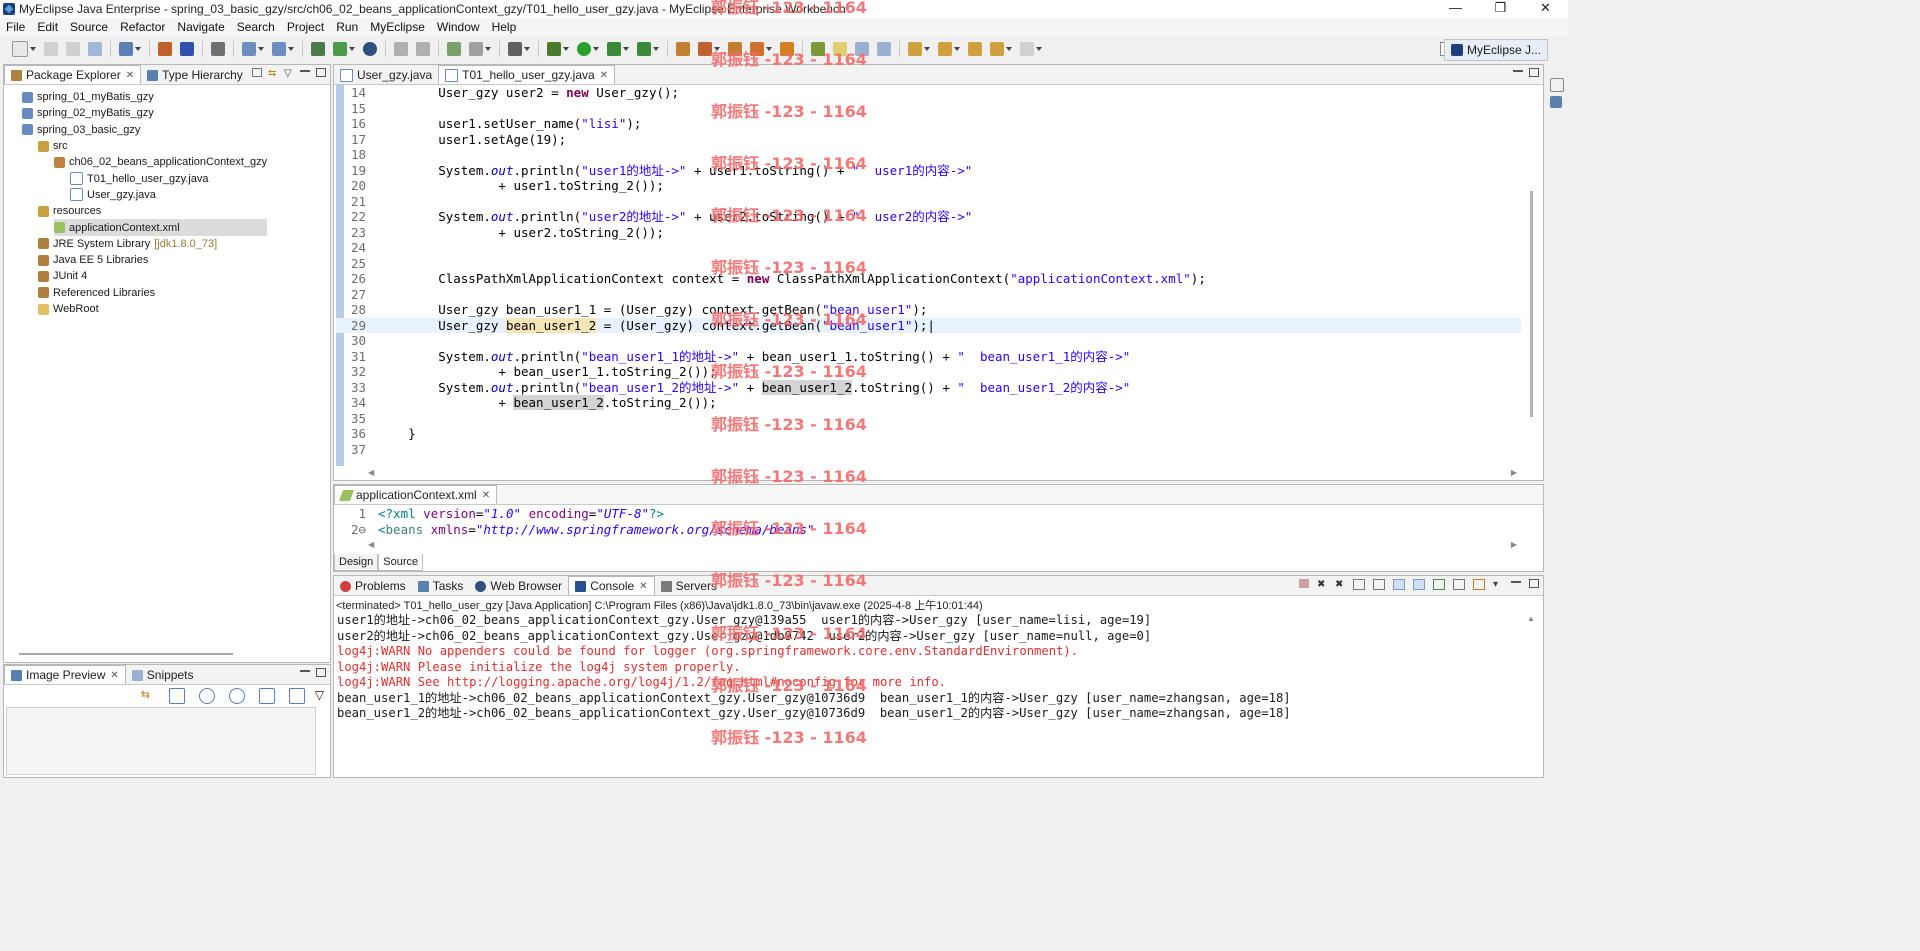  Describe the element at coordinates (504, 27) in the screenshot. I see `menu-help: Help` at that location.